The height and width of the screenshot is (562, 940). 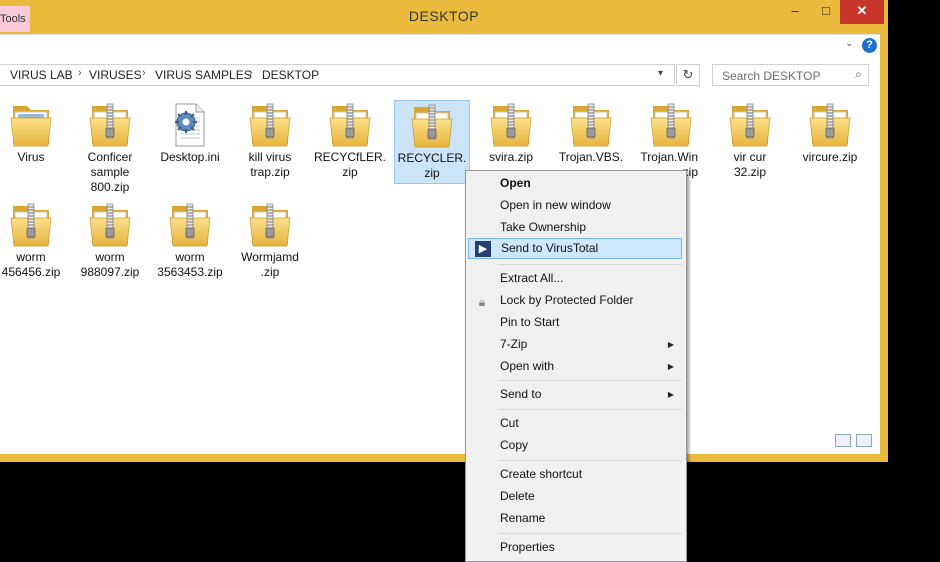 What do you see at coordinates (688, 75) in the screenshot?
I see `refresh-button: ↻` at bounding box center [688, 75].